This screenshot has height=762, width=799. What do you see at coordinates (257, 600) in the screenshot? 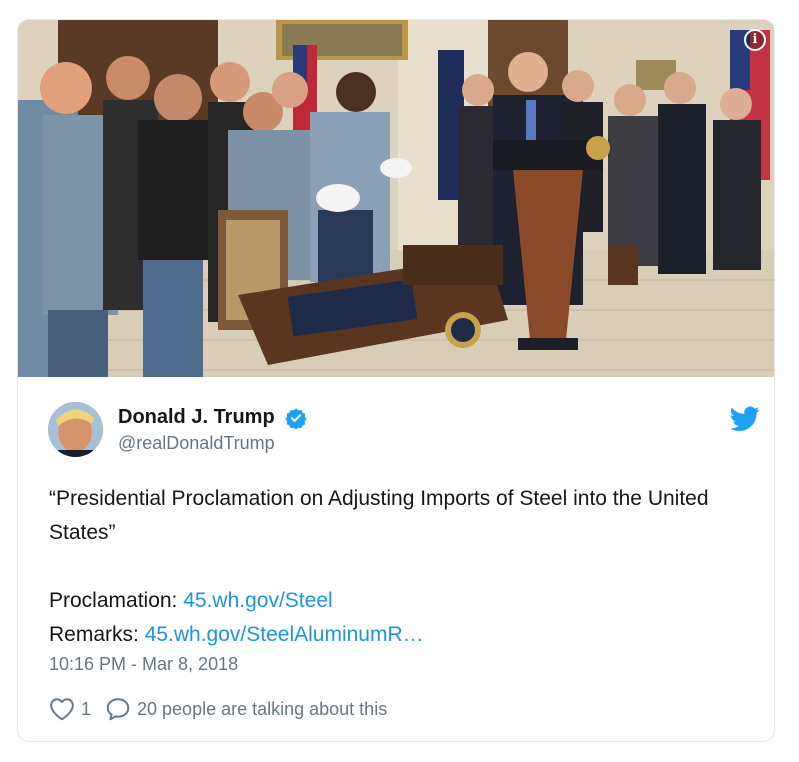
I see `proclamation-link: 45.wh.gov/Steel` at bounding box center [257, 600].